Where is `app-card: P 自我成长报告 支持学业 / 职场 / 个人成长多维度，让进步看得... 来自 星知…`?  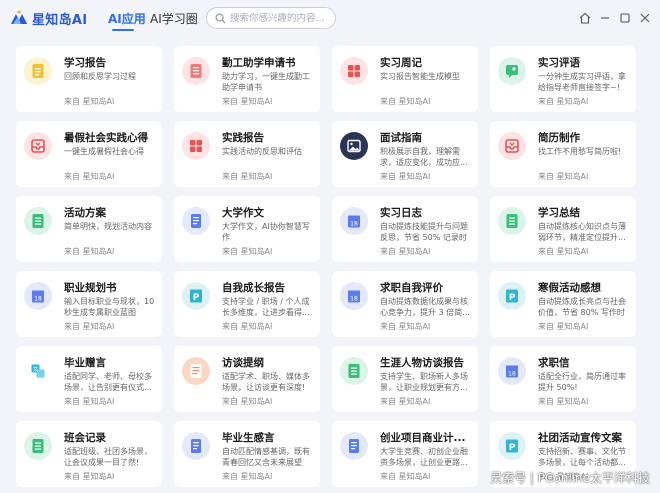 app-card: P 自我成长报告 支持学业 / 职场 / 个人成长多维度，让进步看得... 来自 星知… is located at coordinates (247, 304).